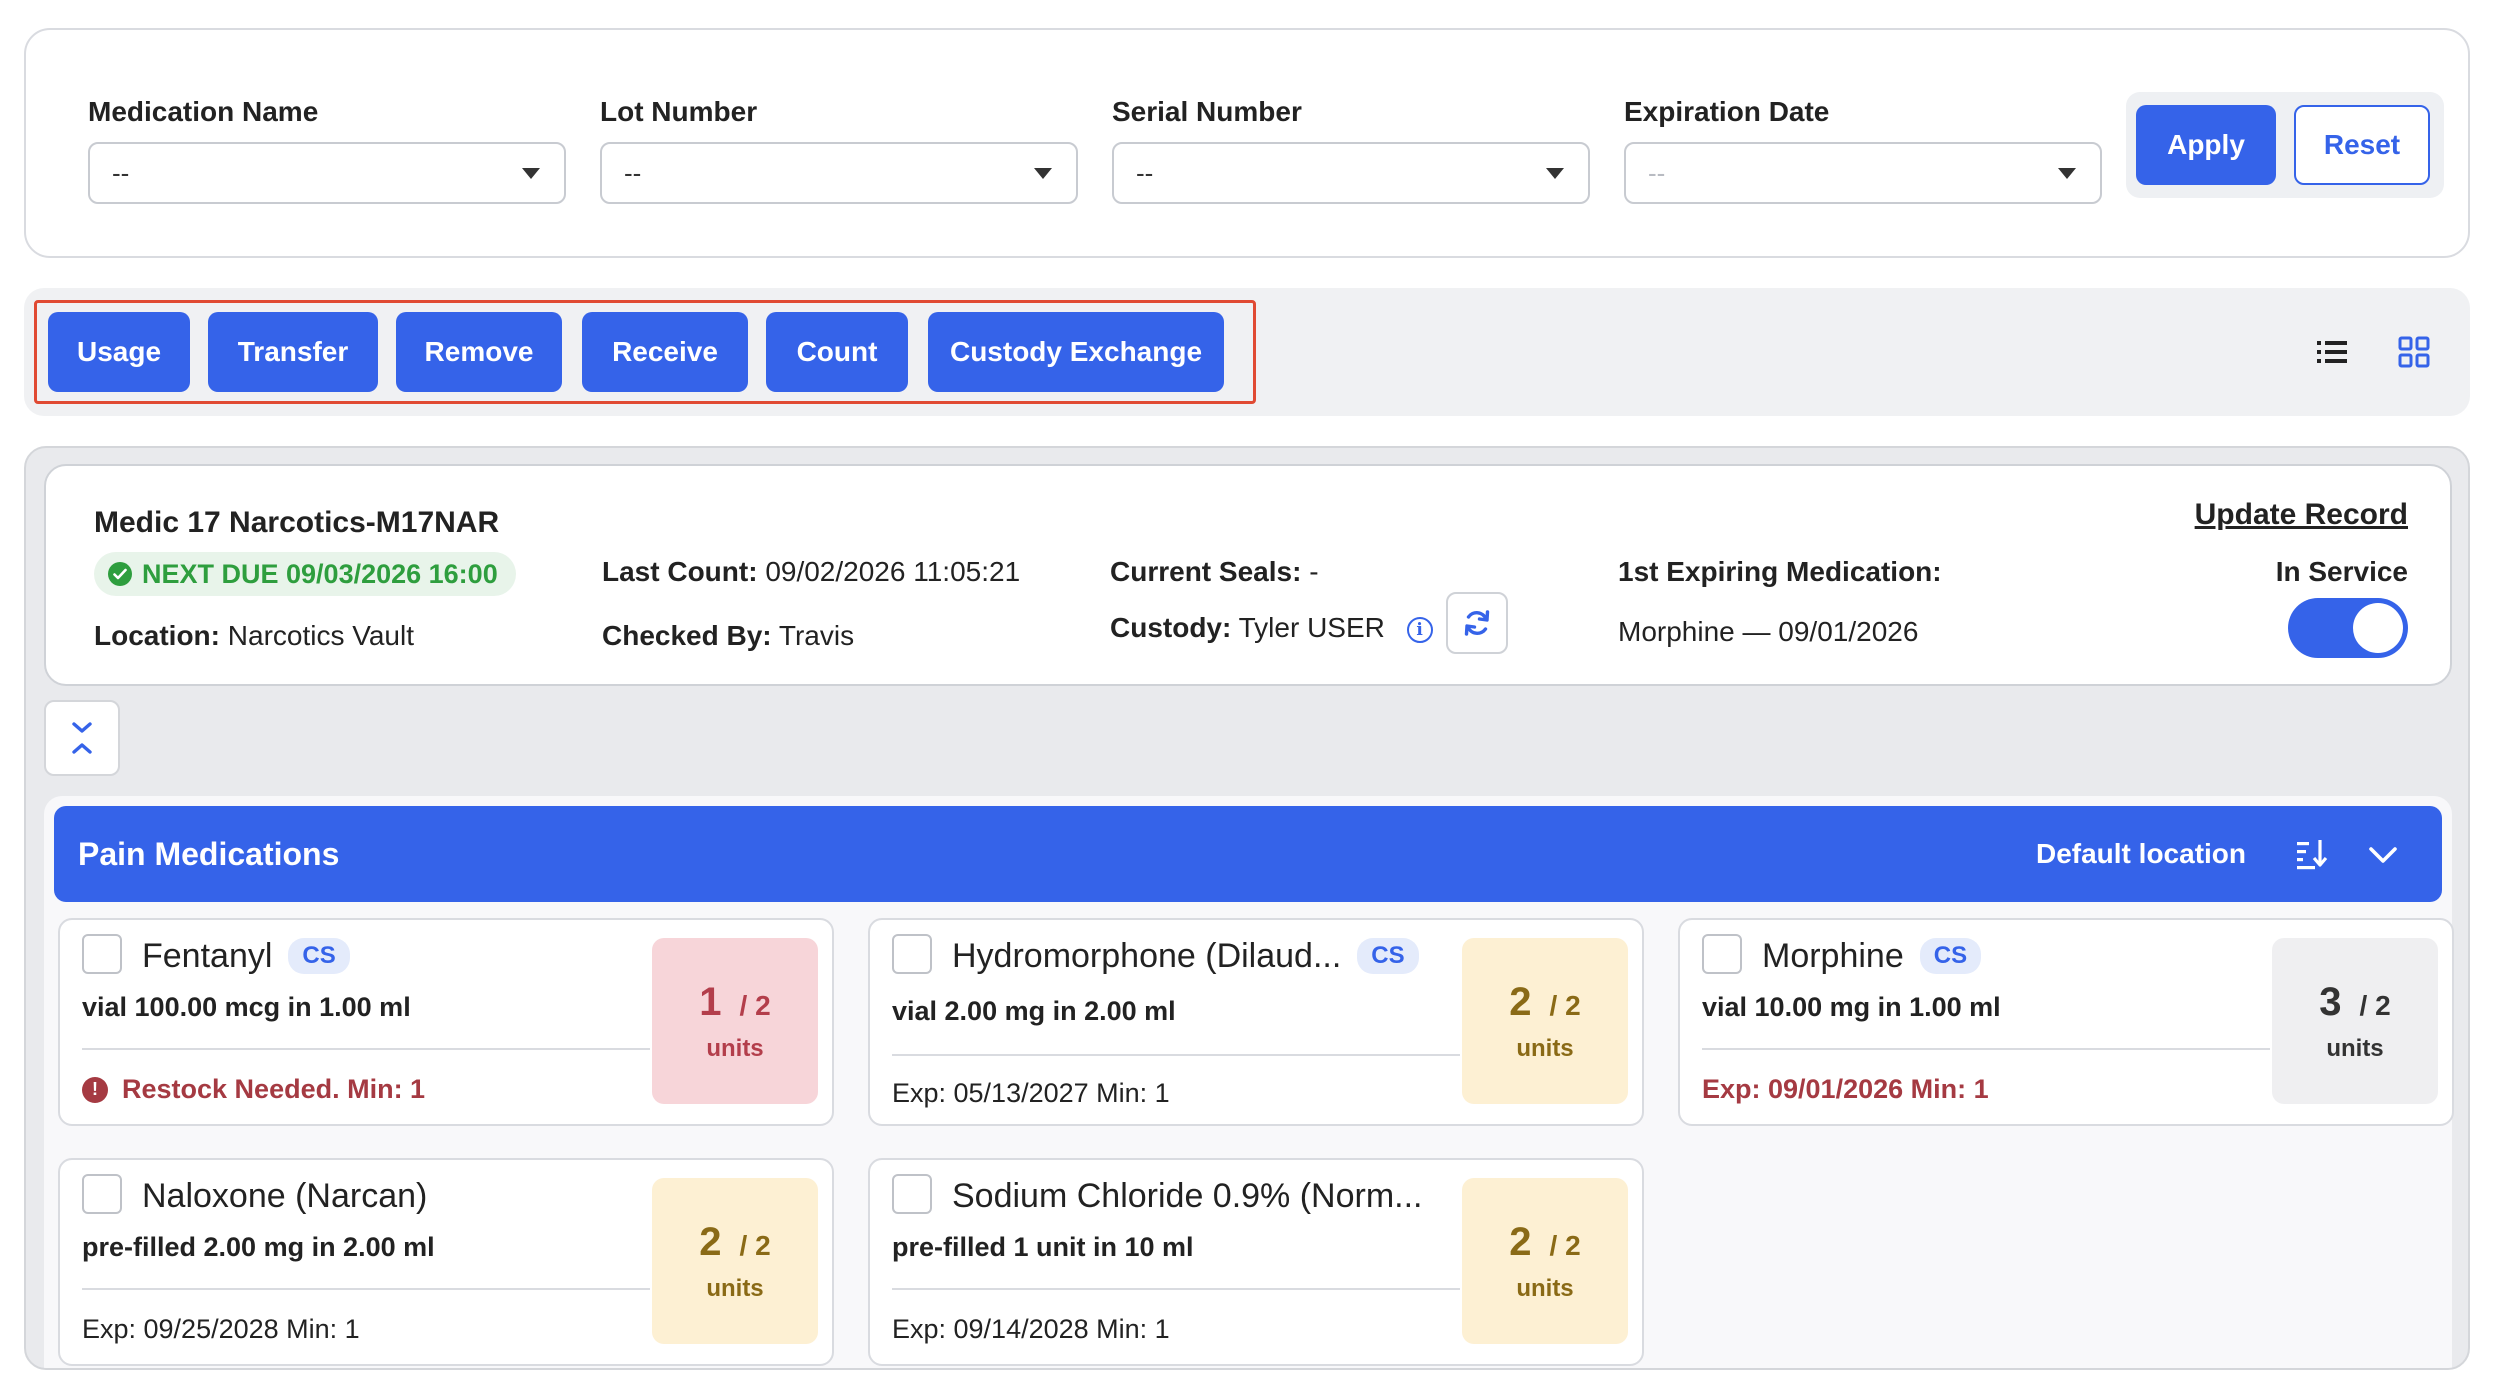 The width and height of the screenshot is (2494, 1394). I want to click on medication-name: Hydromorphone (Dilaud... CS, so click(1185, 956).